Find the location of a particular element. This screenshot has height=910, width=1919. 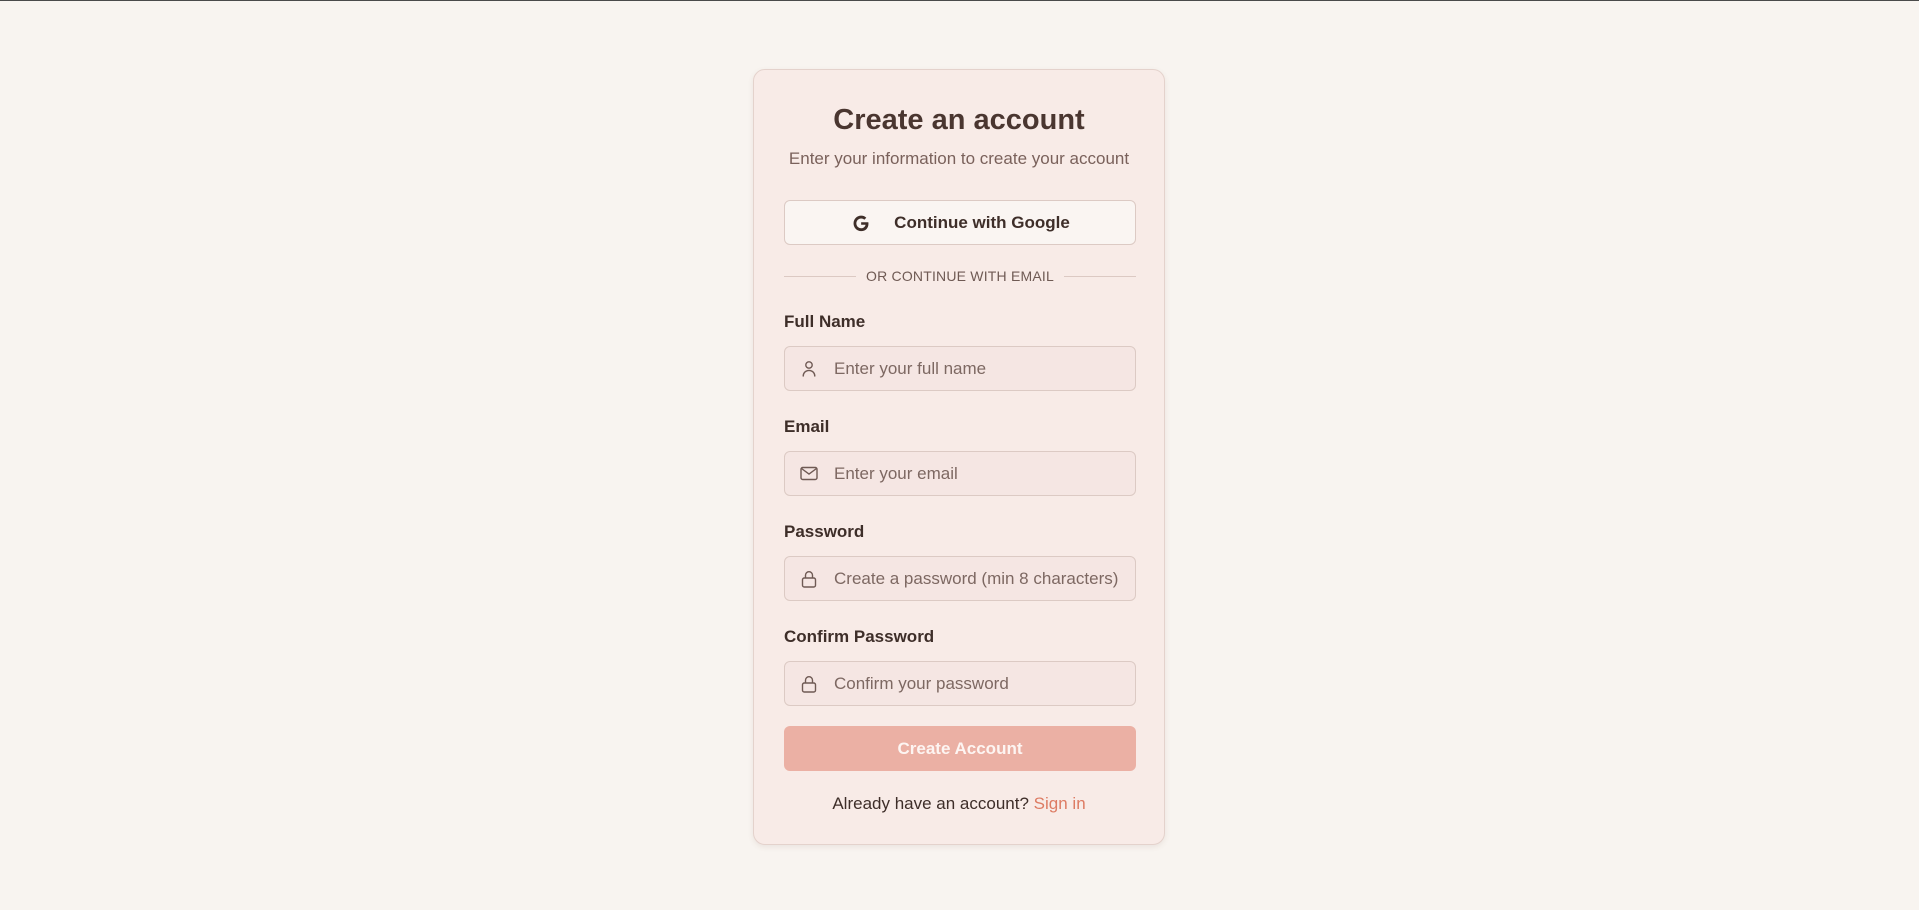

confirm-password-input is located at coordinates (979, 683).